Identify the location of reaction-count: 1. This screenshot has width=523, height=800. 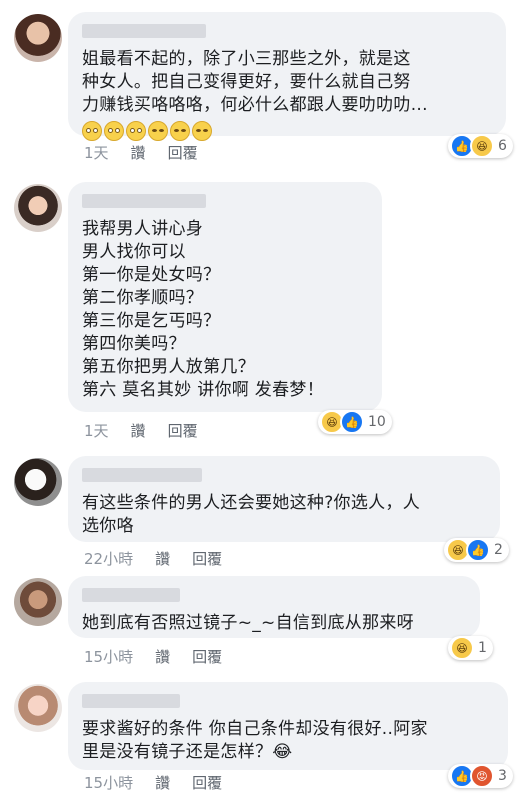
(482, 648).